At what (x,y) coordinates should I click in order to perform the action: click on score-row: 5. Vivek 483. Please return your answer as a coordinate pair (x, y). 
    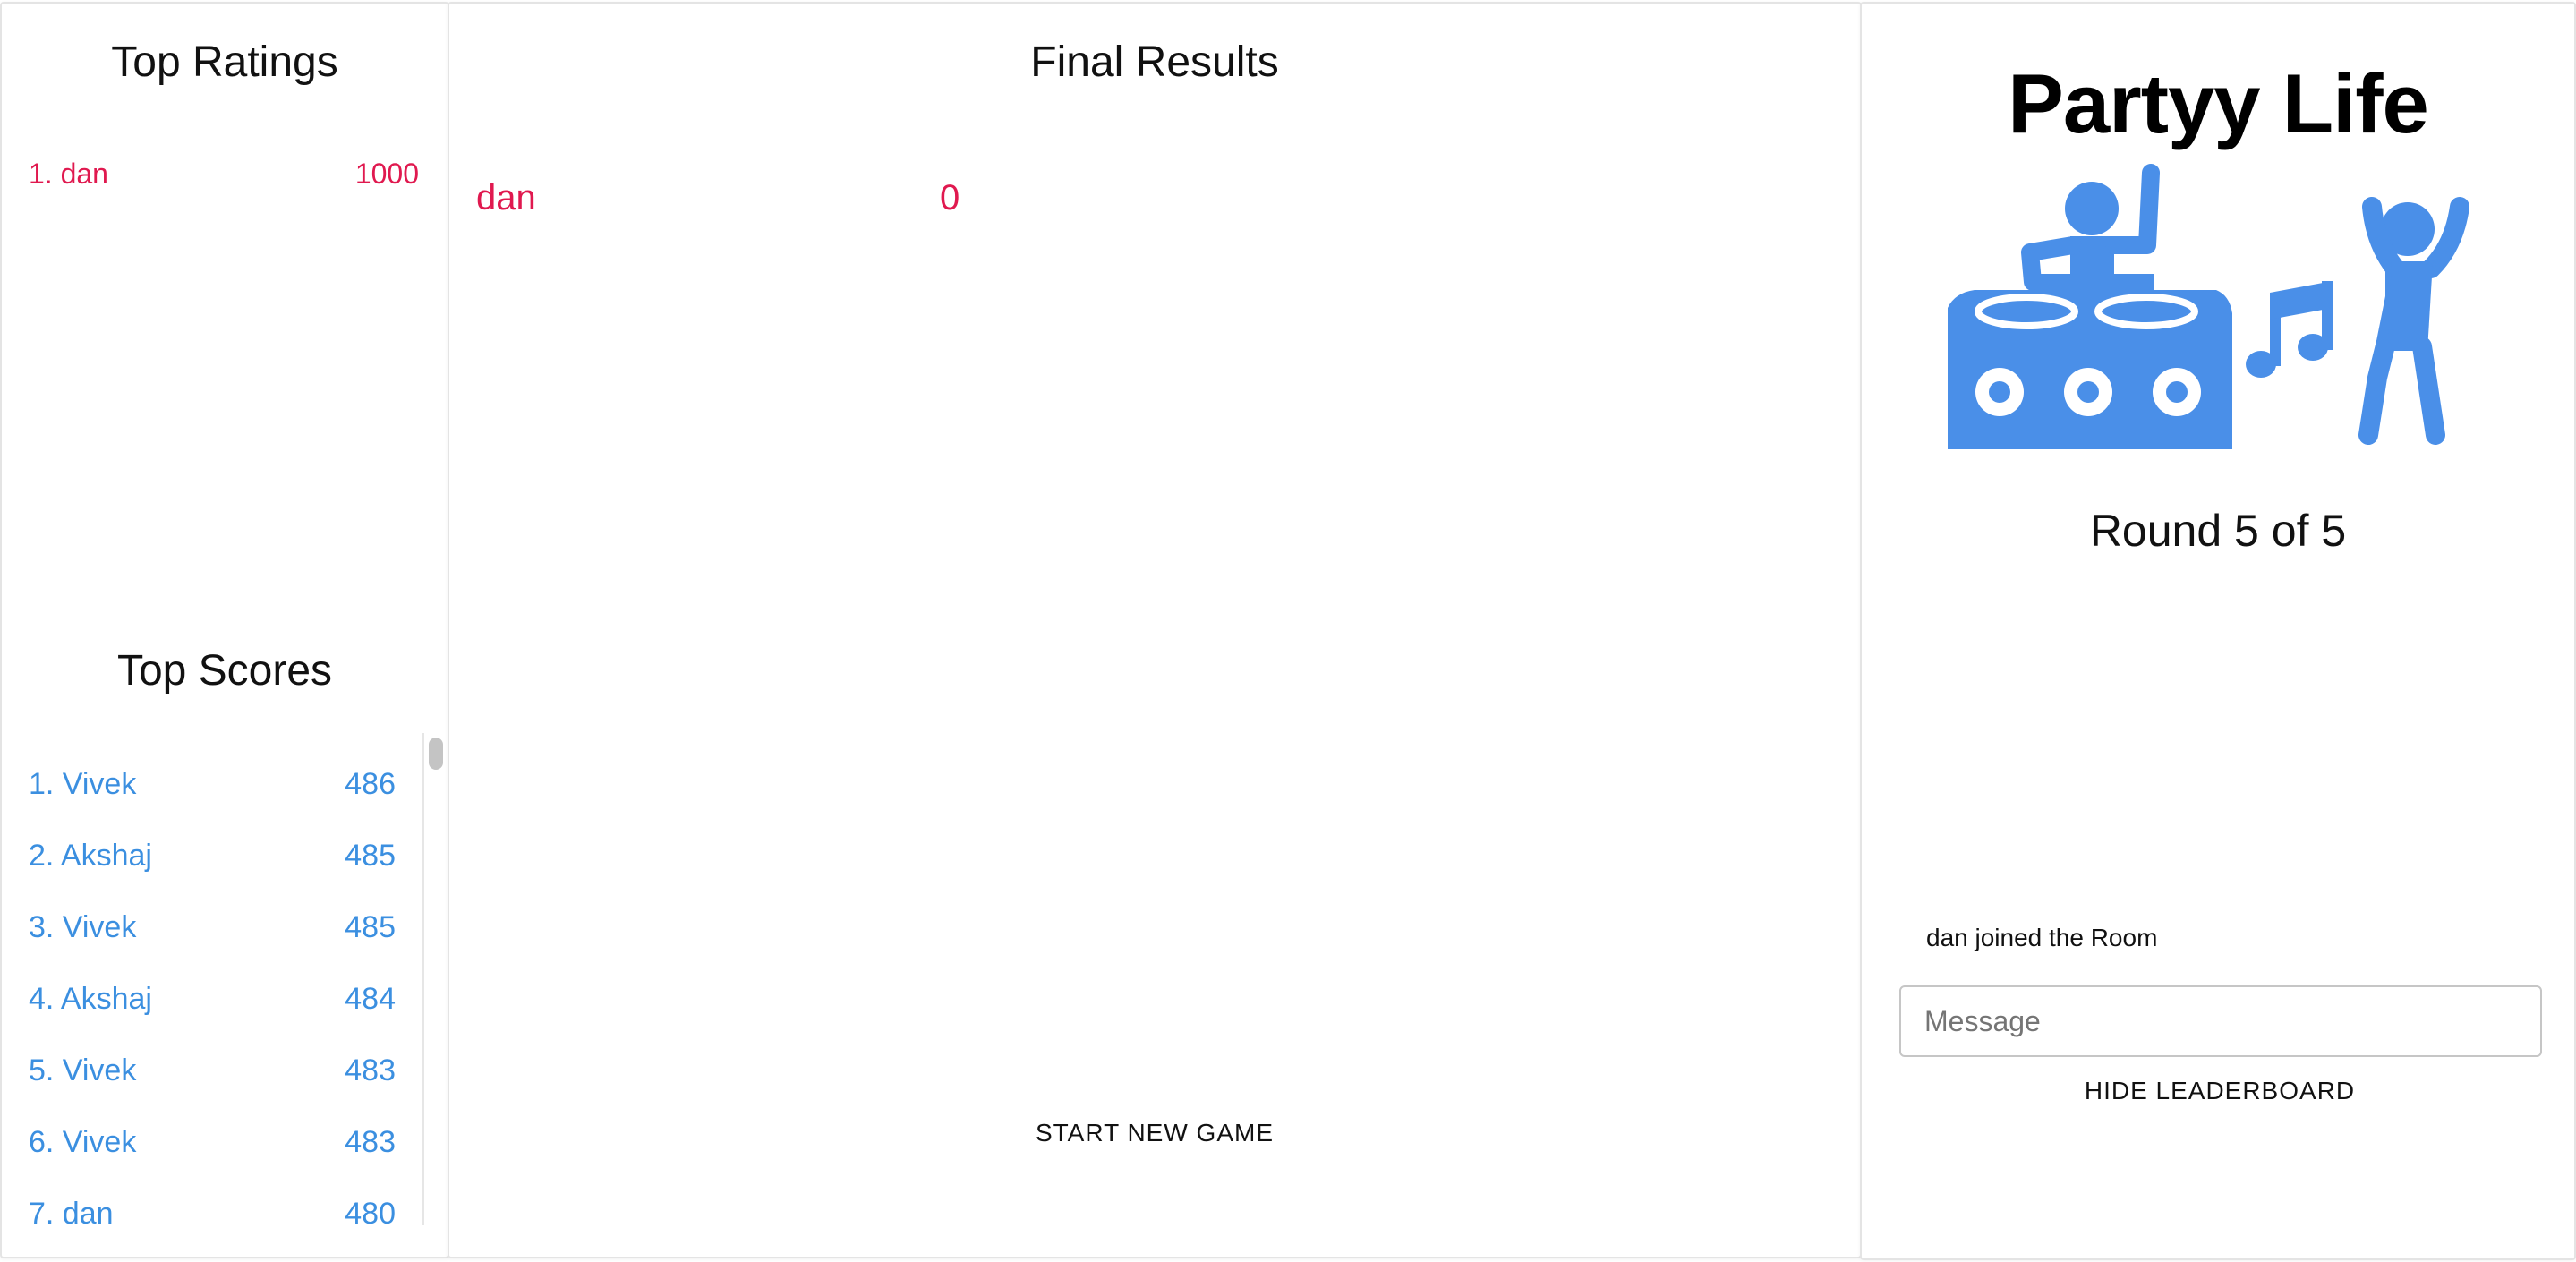
    Looking at the image, I should click on (212, 1070).